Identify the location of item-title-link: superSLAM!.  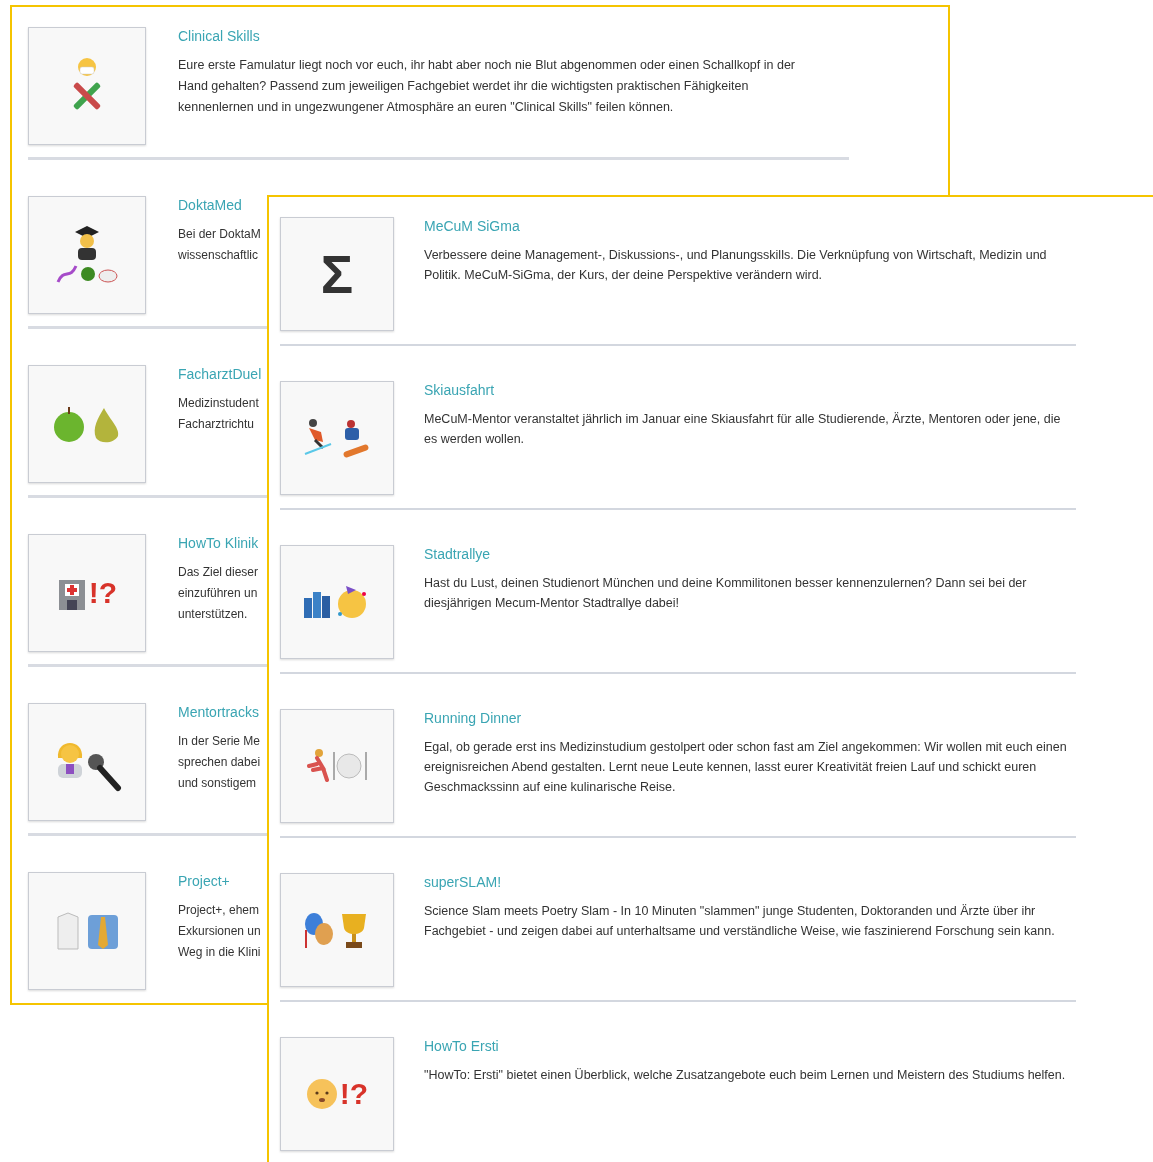
(463, 882).